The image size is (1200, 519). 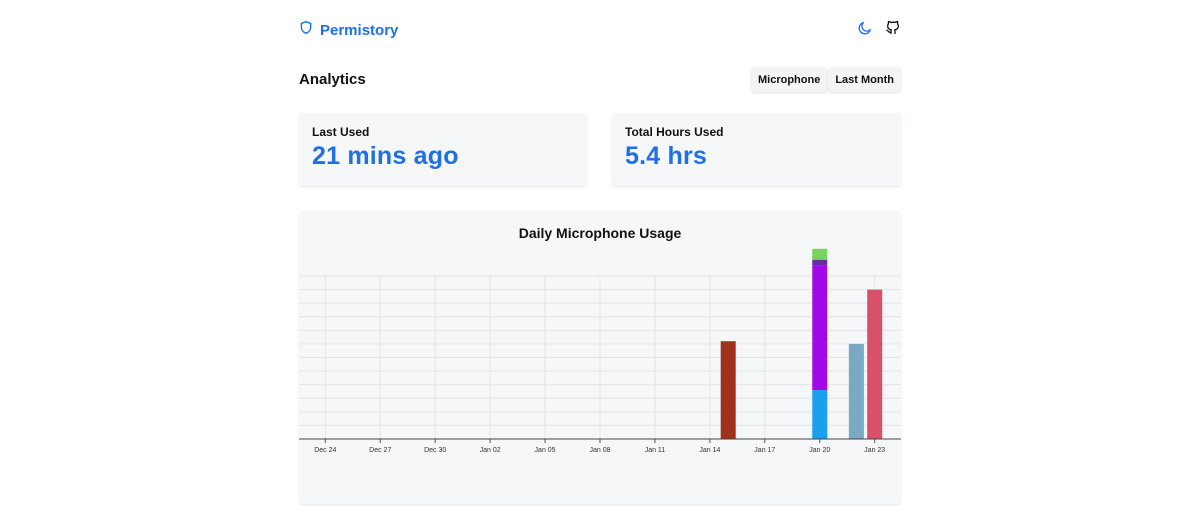 I want to click on x-tick-label: Jan 23, so click(x=874, y=450).